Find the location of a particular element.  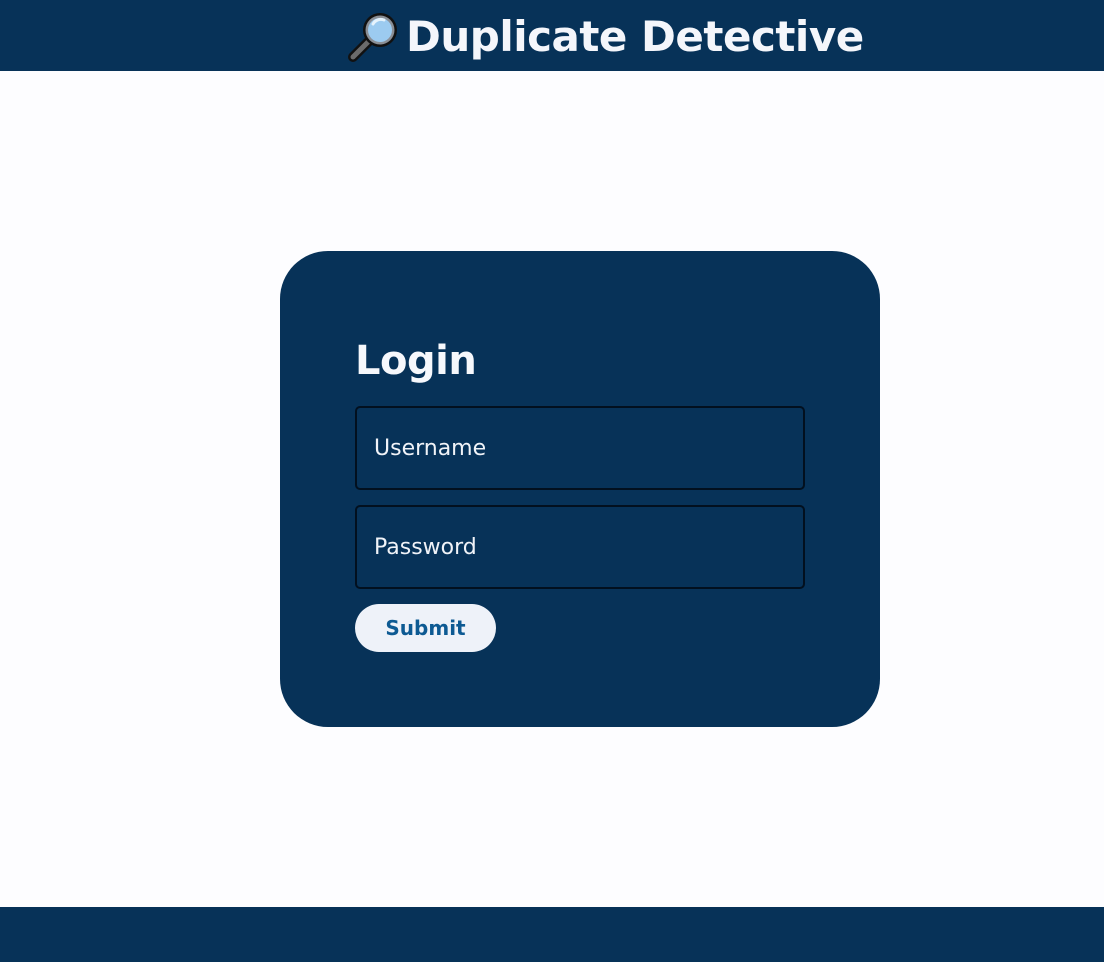

password-input is located at coordinates (580, 547).